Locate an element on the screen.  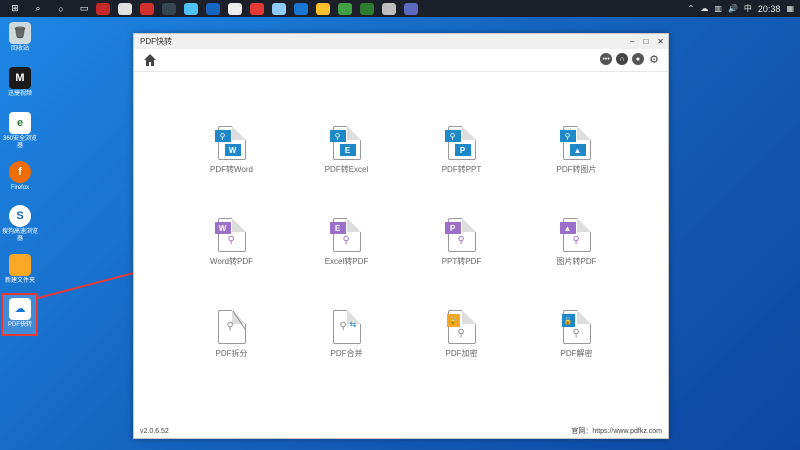
tile-pdf-decrypt: 🔓 ⚲ PDF解密 is located at coordinates (576, 356).